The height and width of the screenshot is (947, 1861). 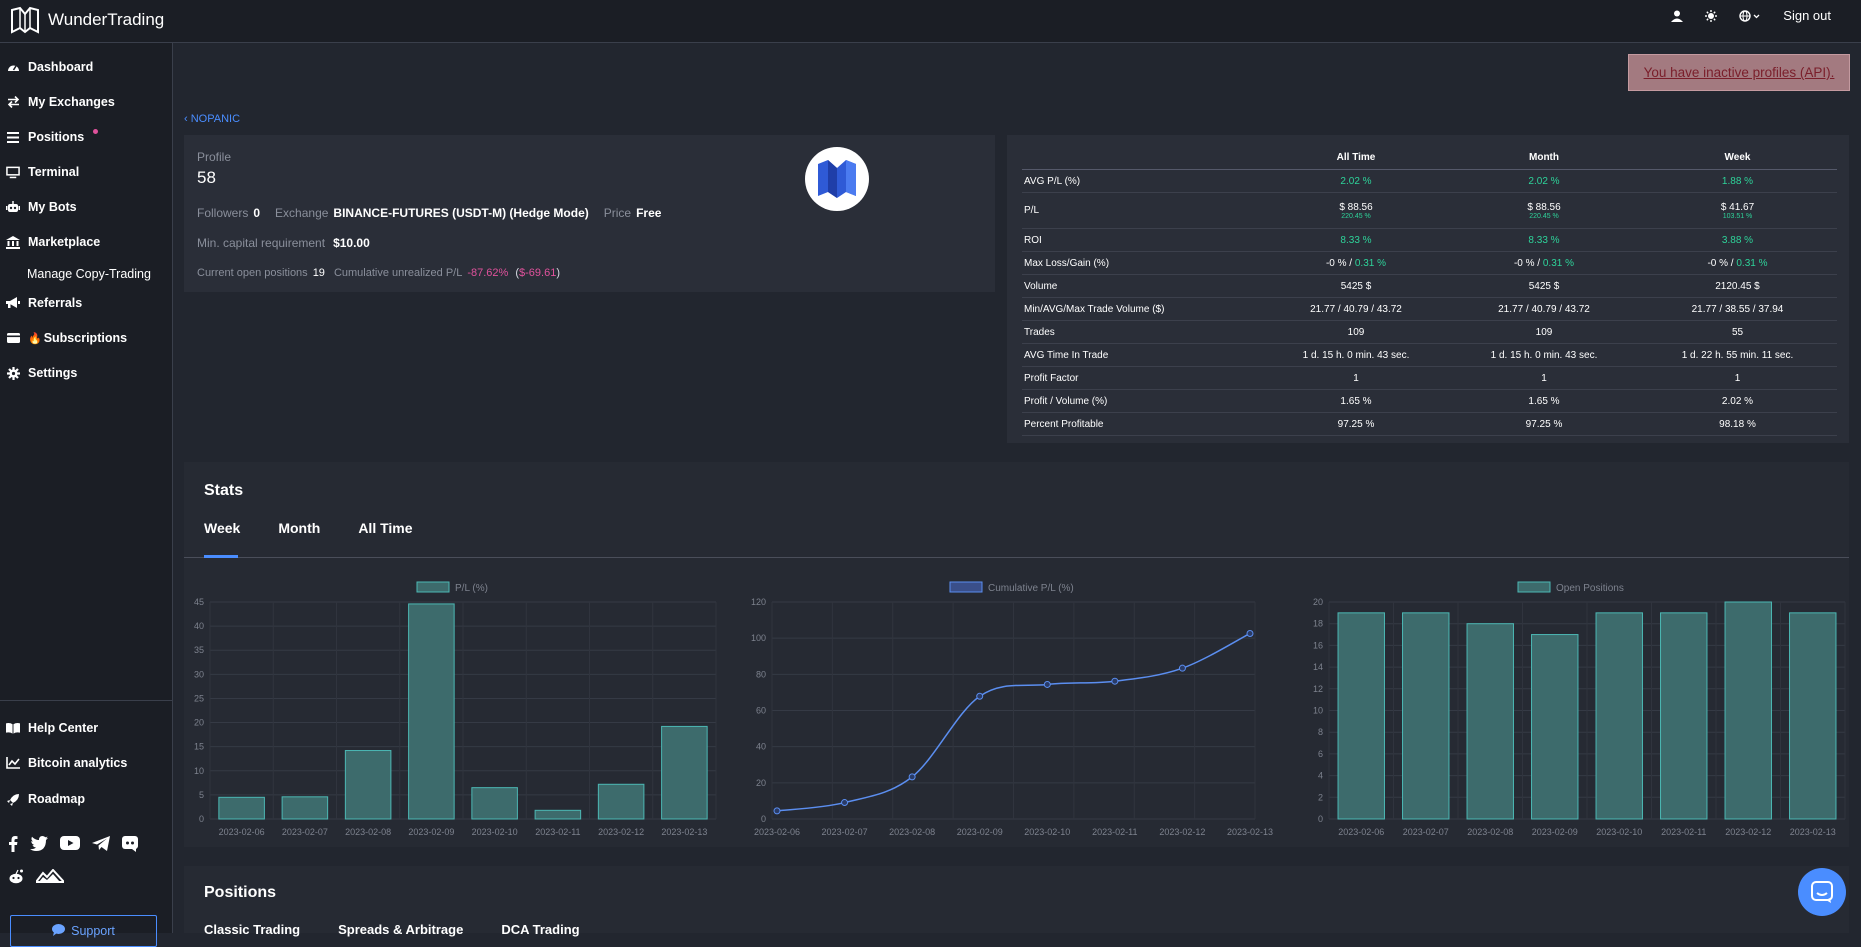 What do you see at coordinates (1429, 286) in the screenshot?
I see `table-row: Volume 5425 $ 5425 $ 2120.45 $` at bounding box center [1429, 286].